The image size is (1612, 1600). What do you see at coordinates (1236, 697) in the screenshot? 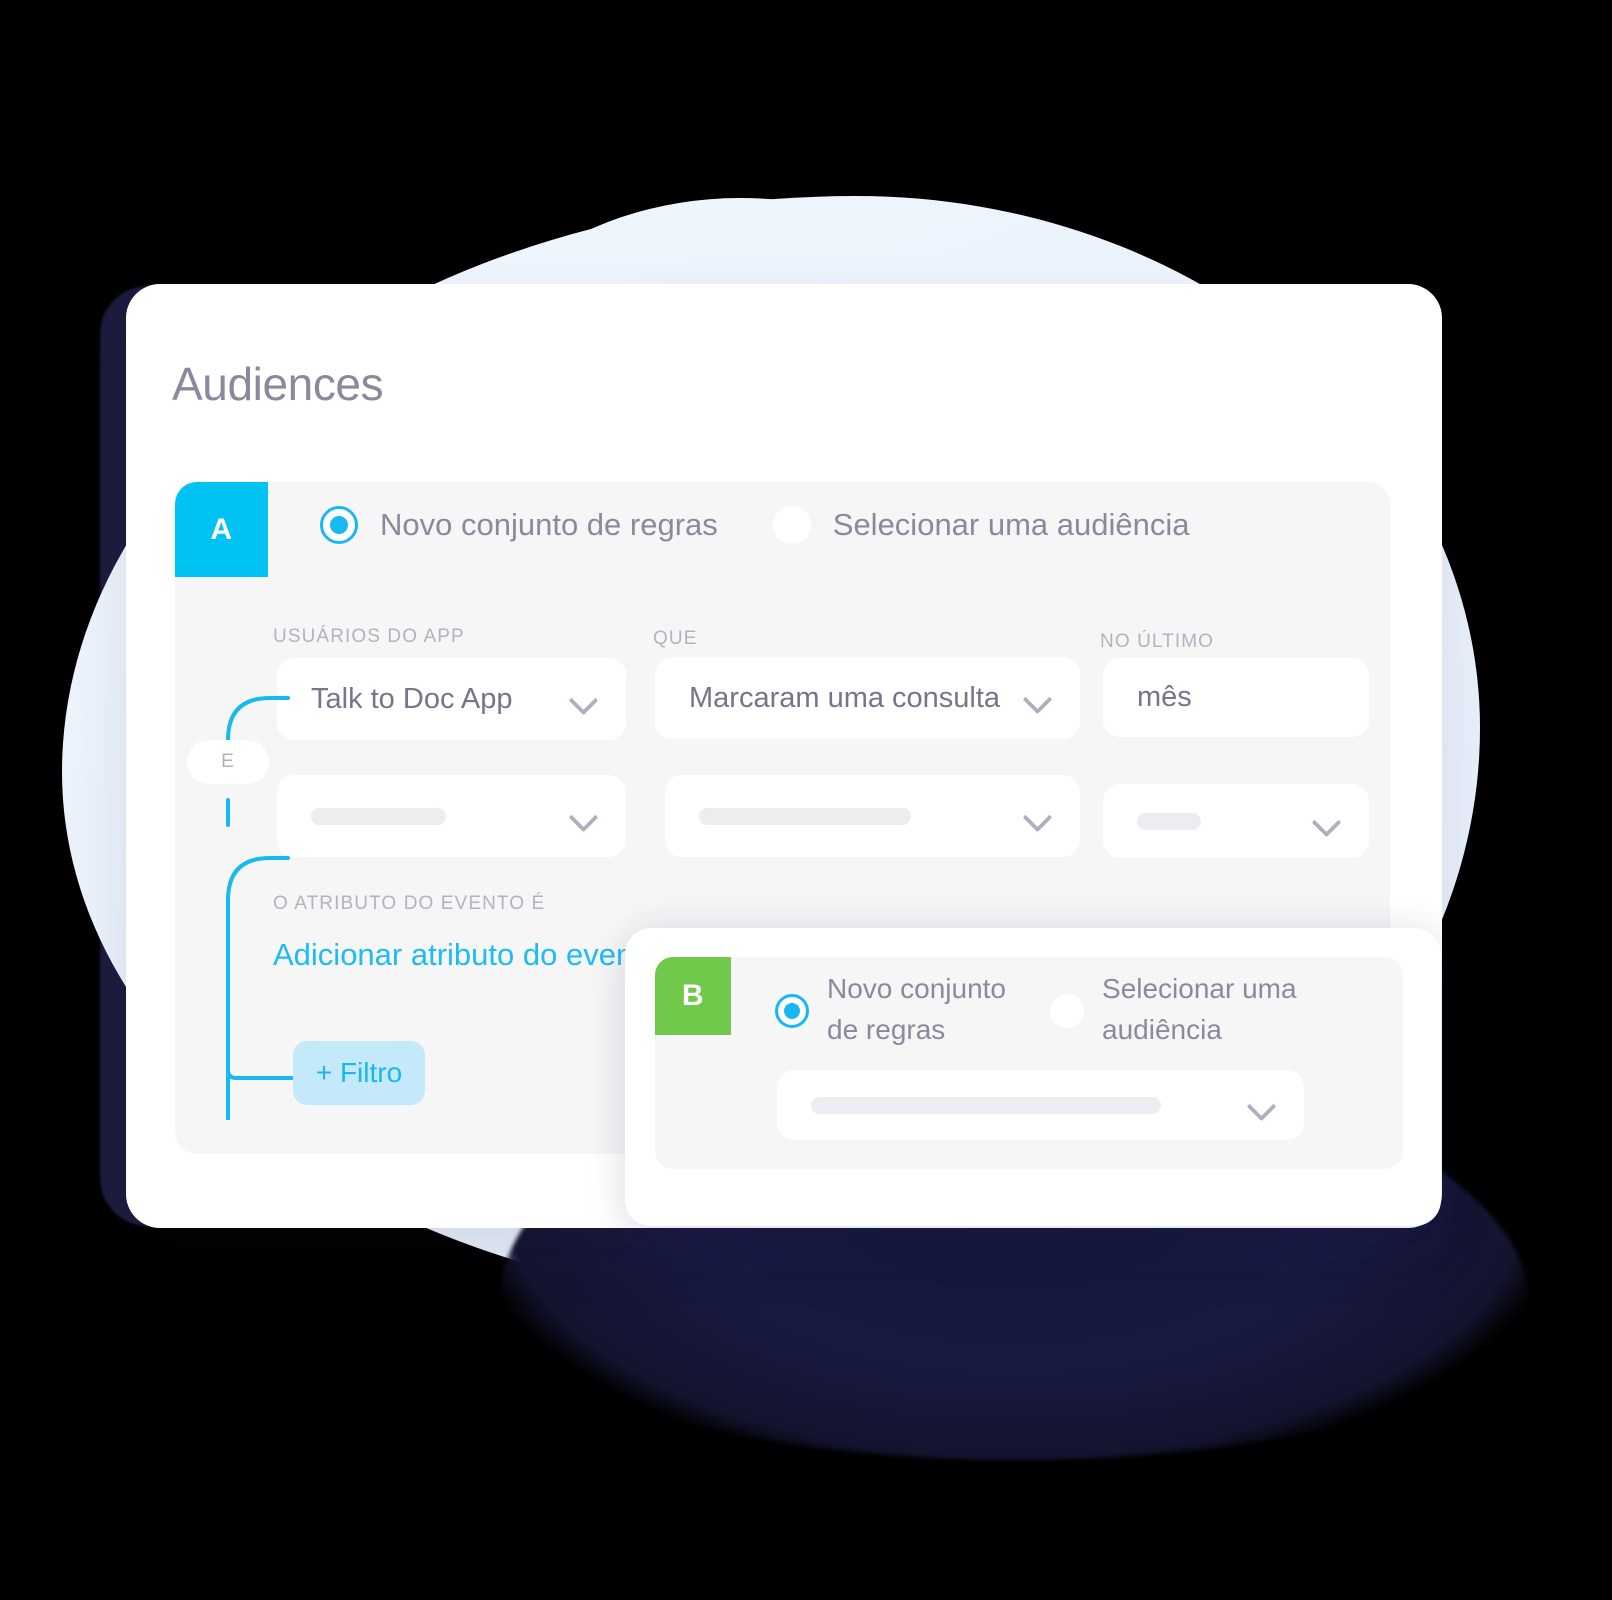
I see `input-no-ultimo: mês` at bounding box center [1236, 697].